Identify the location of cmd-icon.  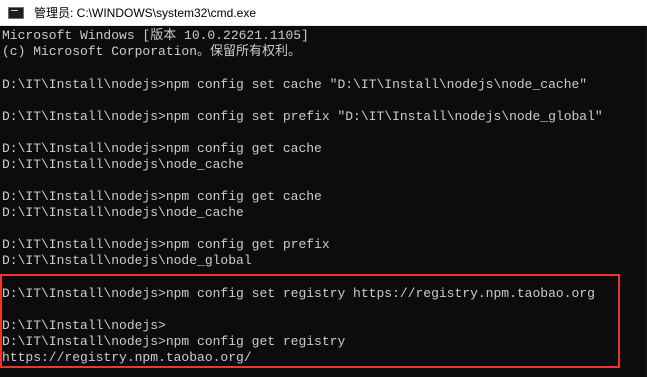
(16, 12).